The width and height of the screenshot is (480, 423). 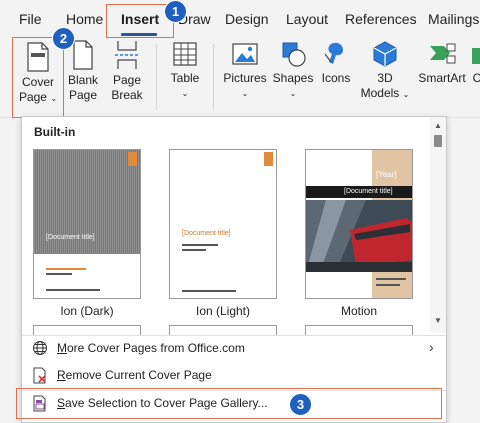 What do you see at coordinates (127, 95) in the screenshot?
I see `page-break-label-2: Break` at bounding box center [127, 95].